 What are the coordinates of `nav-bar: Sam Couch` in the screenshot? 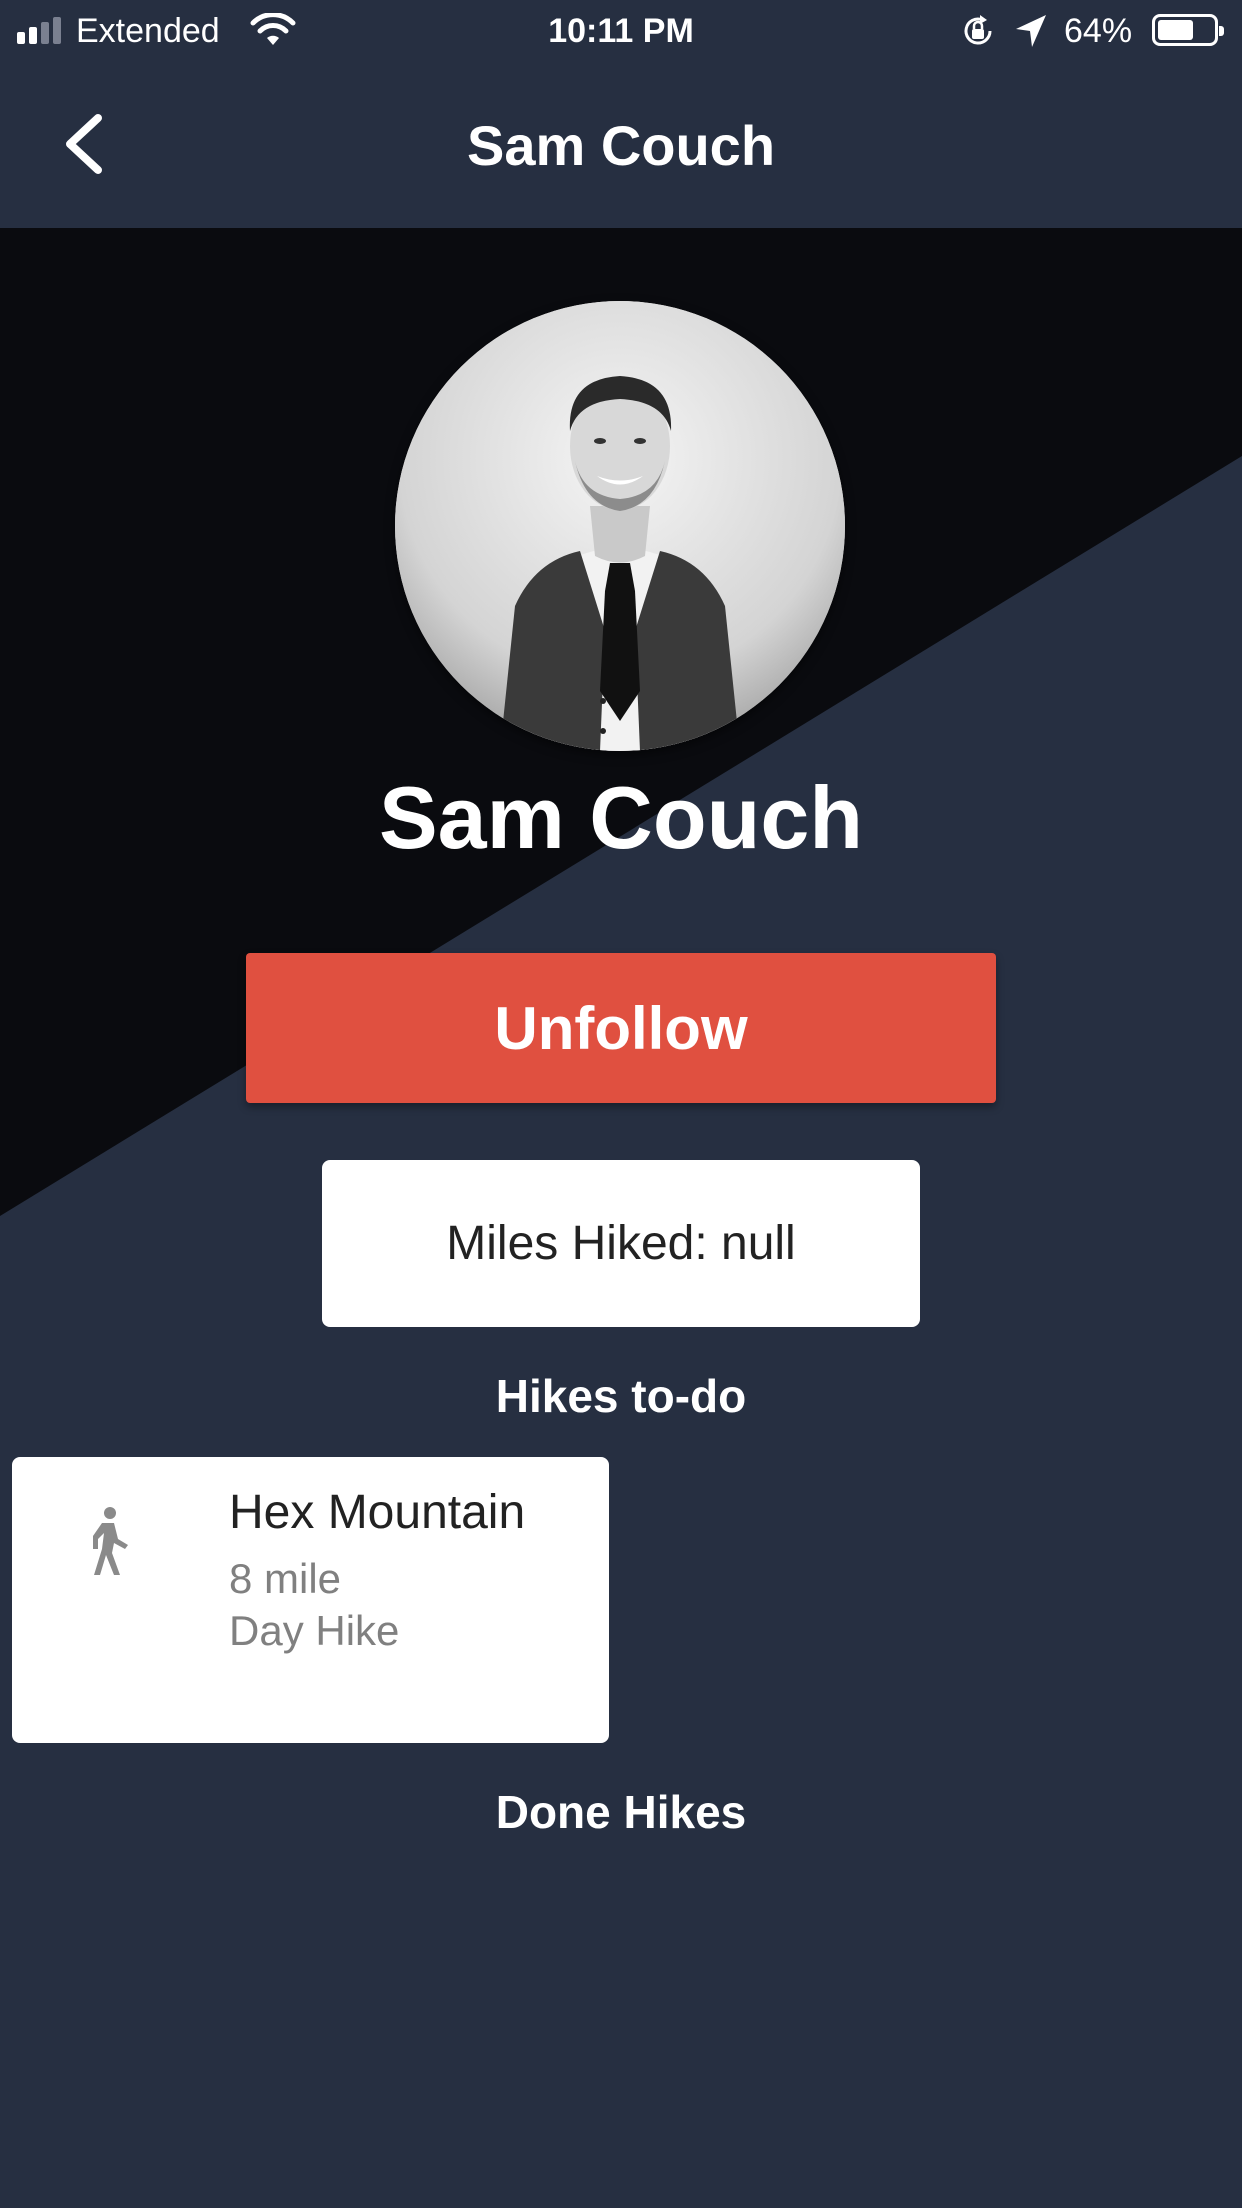 It's located at (621, 145).